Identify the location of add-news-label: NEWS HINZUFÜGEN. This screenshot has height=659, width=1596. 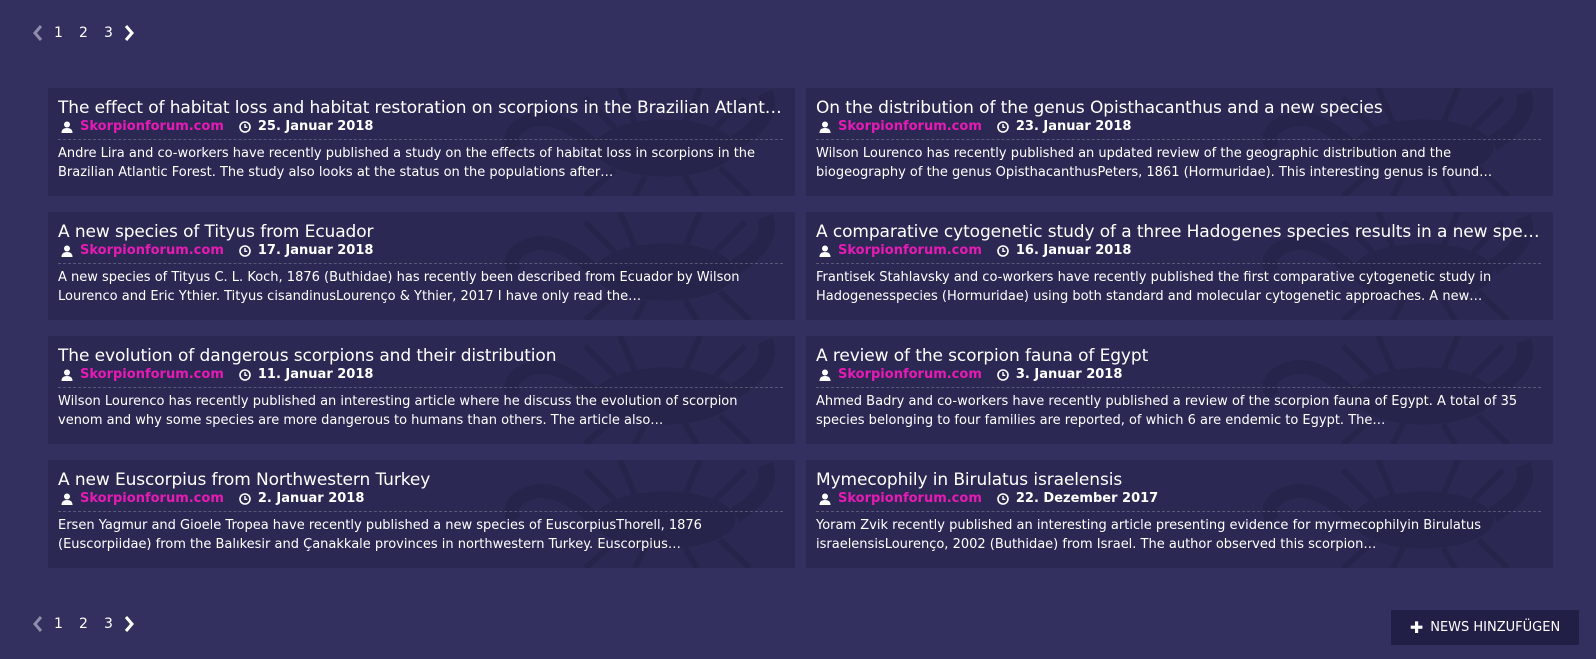
(1495, 627).